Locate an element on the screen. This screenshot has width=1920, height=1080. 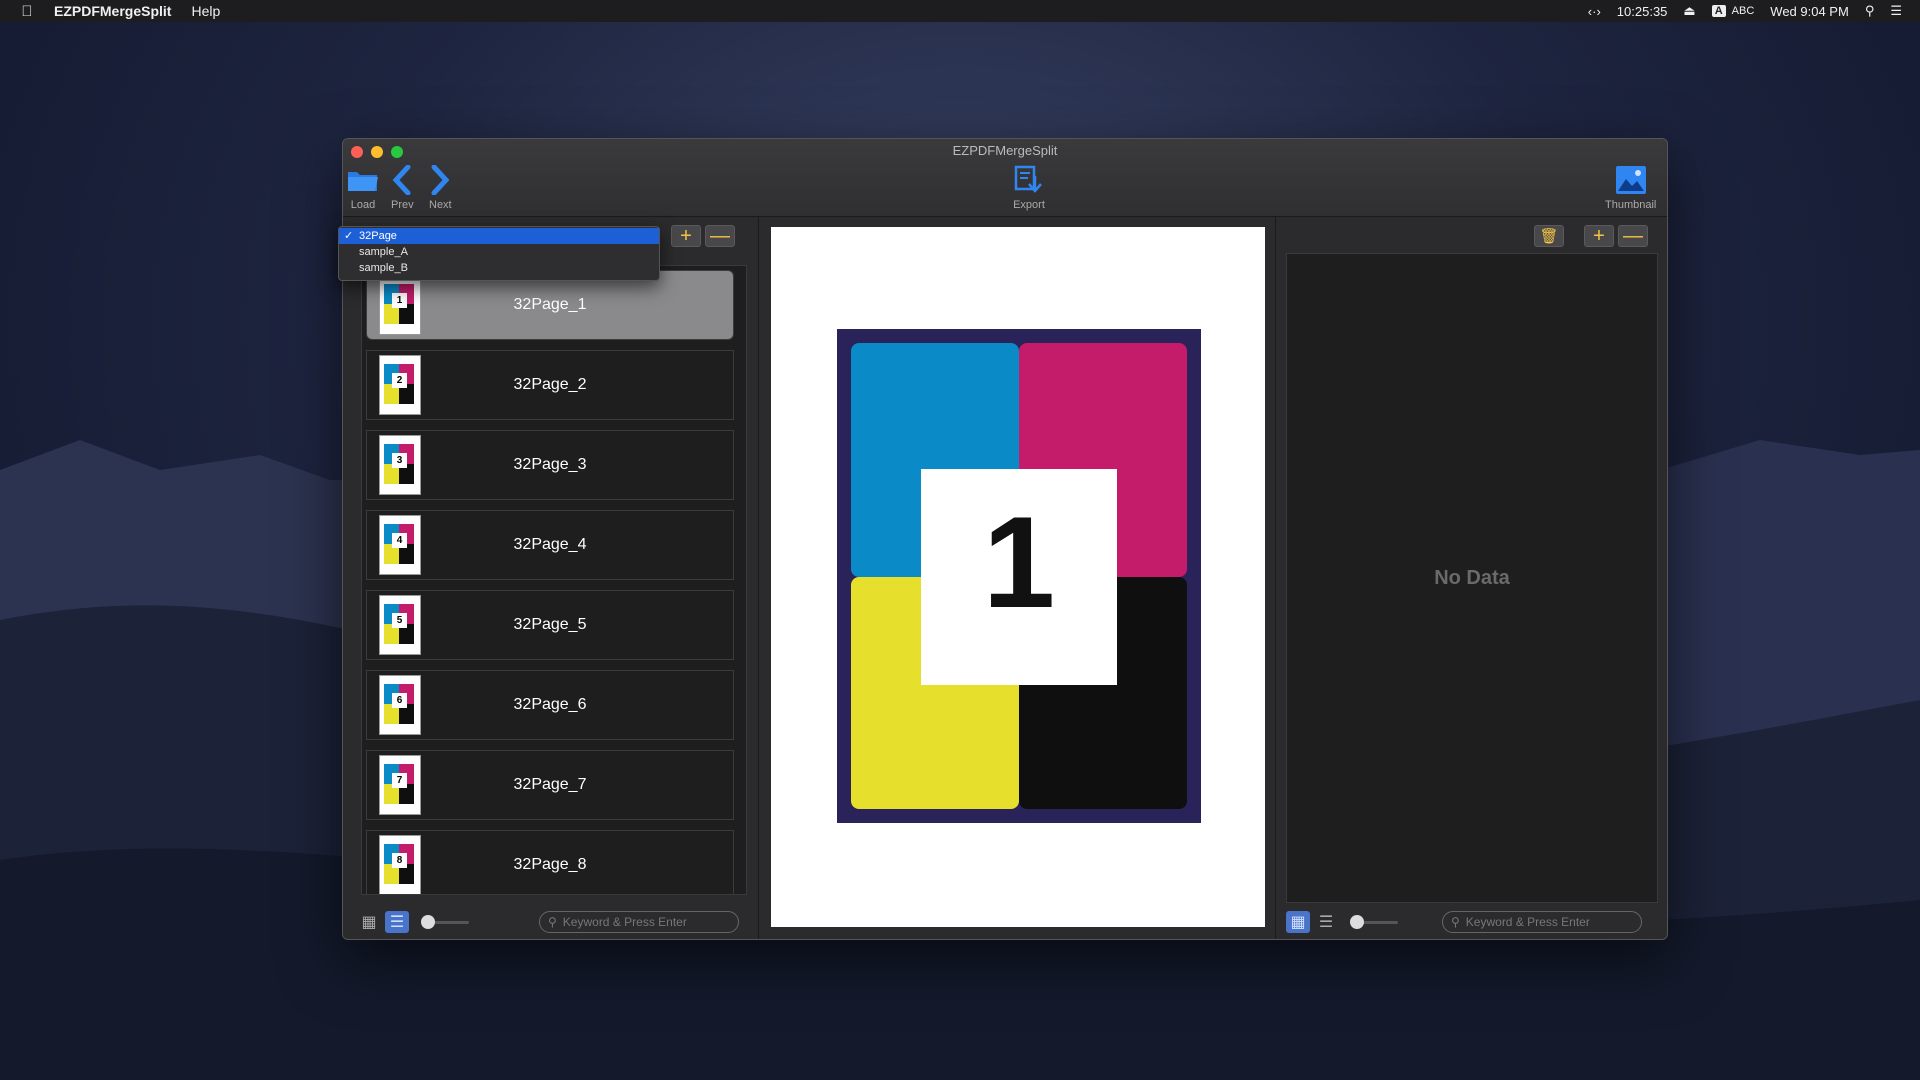
list-item: 5 32Page_5 is located at coordinates (550, 625).